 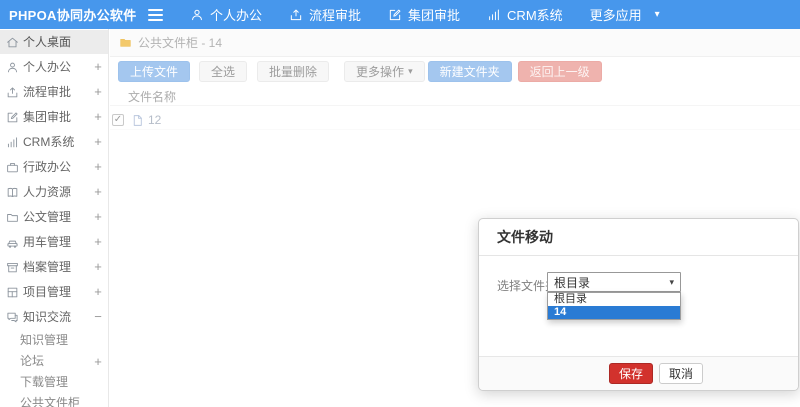 I want to click on sidebar-item-archive-mgmt: 档案管理 +, so click(x=54, y=267).